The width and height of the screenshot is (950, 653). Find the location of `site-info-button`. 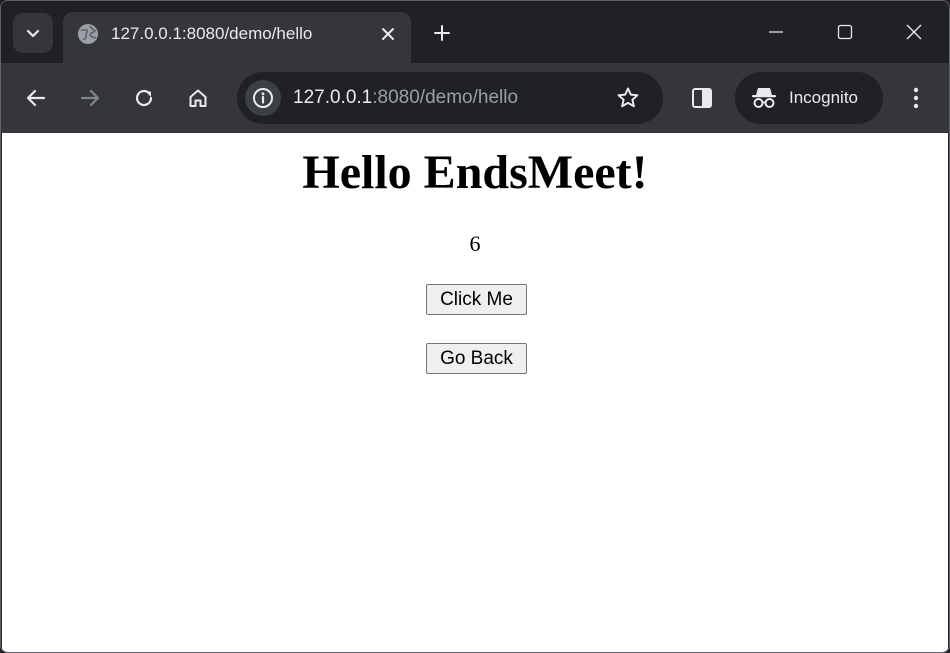

site-info-button is located at coordinates (263, 98).